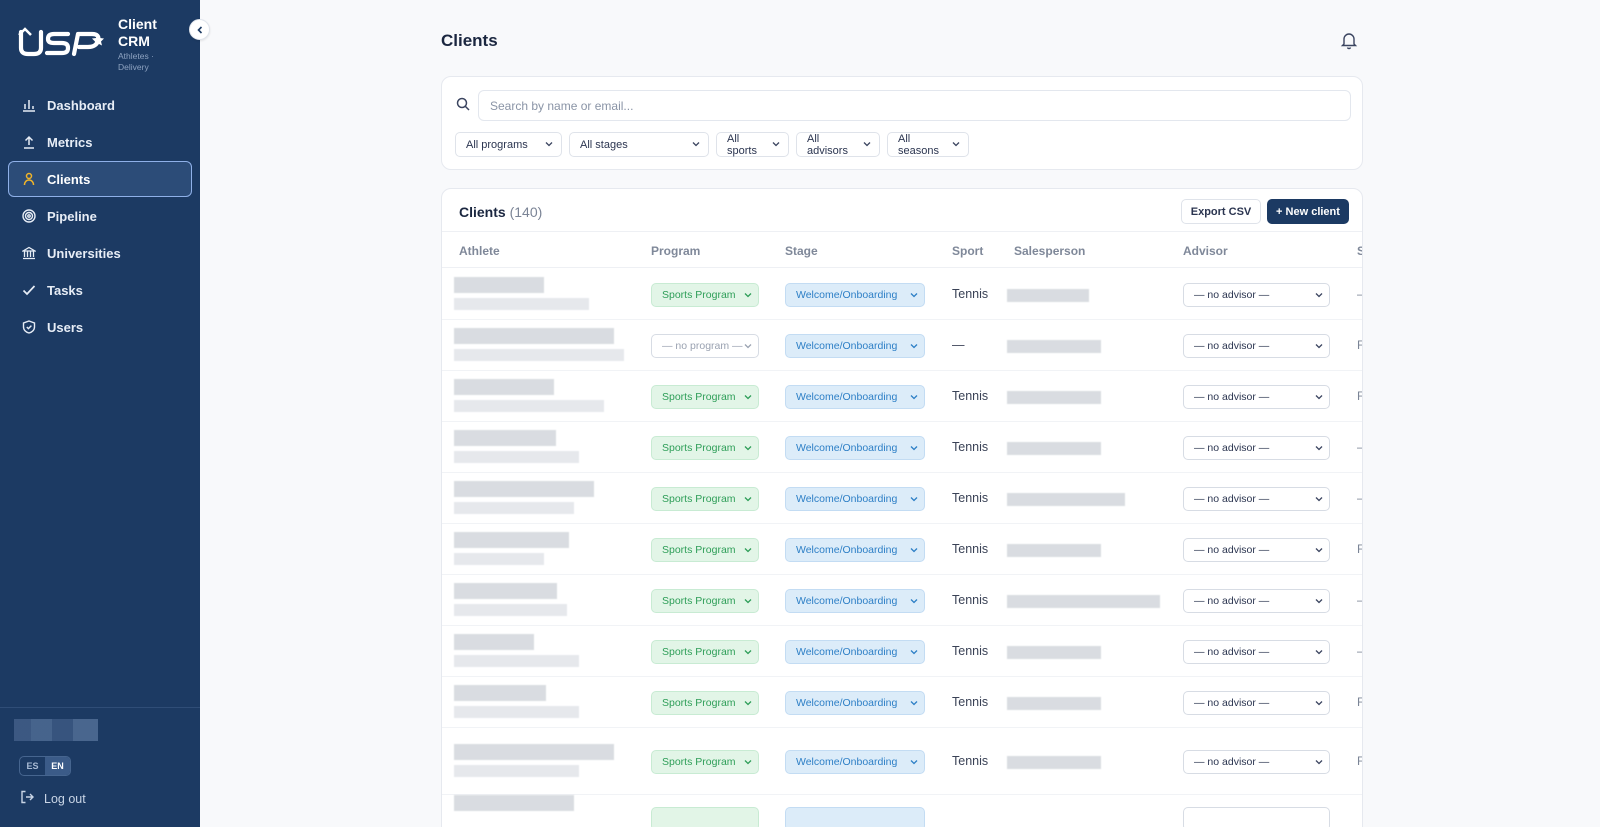 This screenshot has height=827, width=1600. Describe the element at coordinates (801, 251) in the screenshot. I see `col-stage: Stage` at that location.